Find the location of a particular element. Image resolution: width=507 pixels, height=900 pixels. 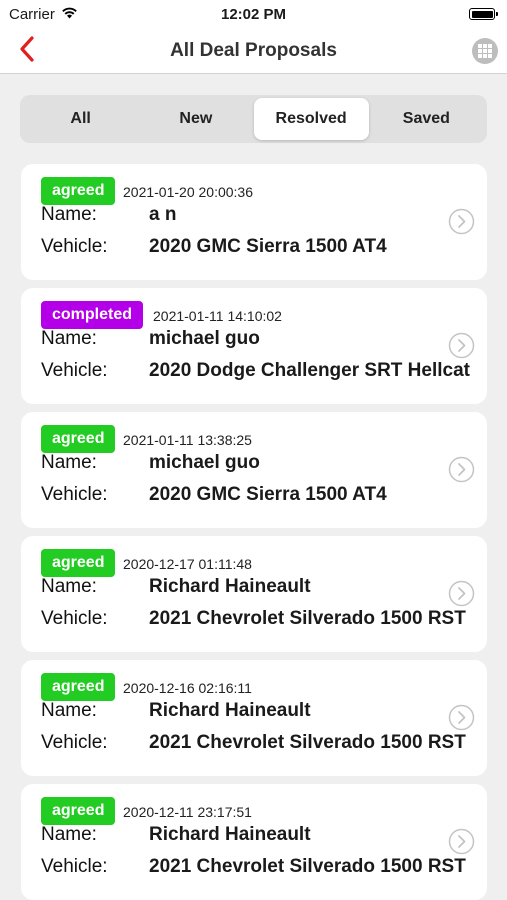

tab-resolved: Resolved is located at coordinates (311, 119).